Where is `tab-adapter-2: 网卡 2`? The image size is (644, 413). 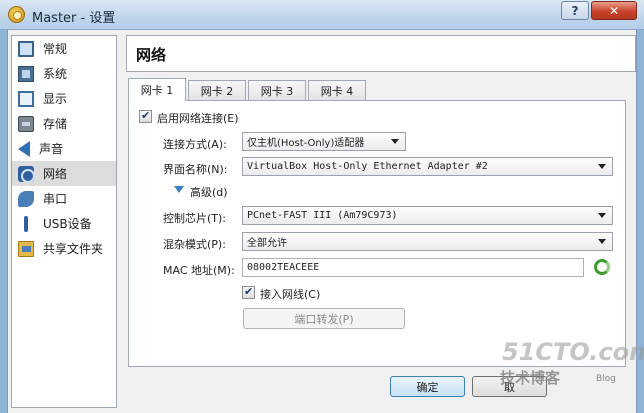
tab-adapter-2: 网卡 2 is located at coordinates (217, 90).